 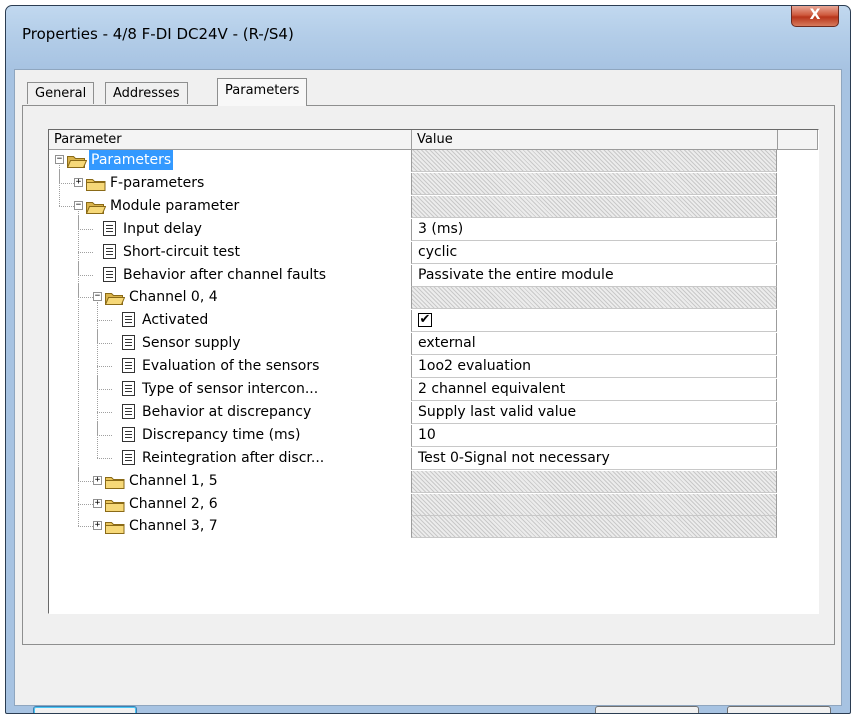 I want to click on tree-row: + Channel 1, 5, so click(x=427, y=480).